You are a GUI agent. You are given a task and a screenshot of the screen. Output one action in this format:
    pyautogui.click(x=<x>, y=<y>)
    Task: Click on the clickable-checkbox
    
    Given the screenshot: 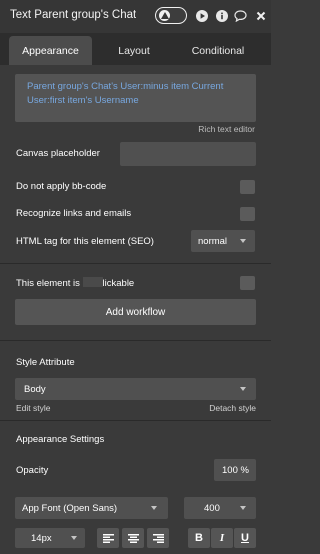 What is the action you would take?
    pyautogui.click(x=247, y=283)
    